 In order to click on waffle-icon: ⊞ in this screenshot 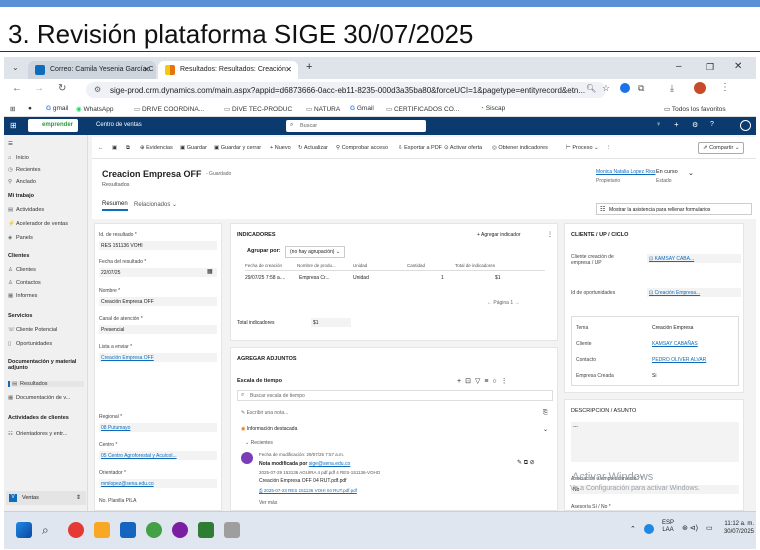, I will do `click(13, 125)`.